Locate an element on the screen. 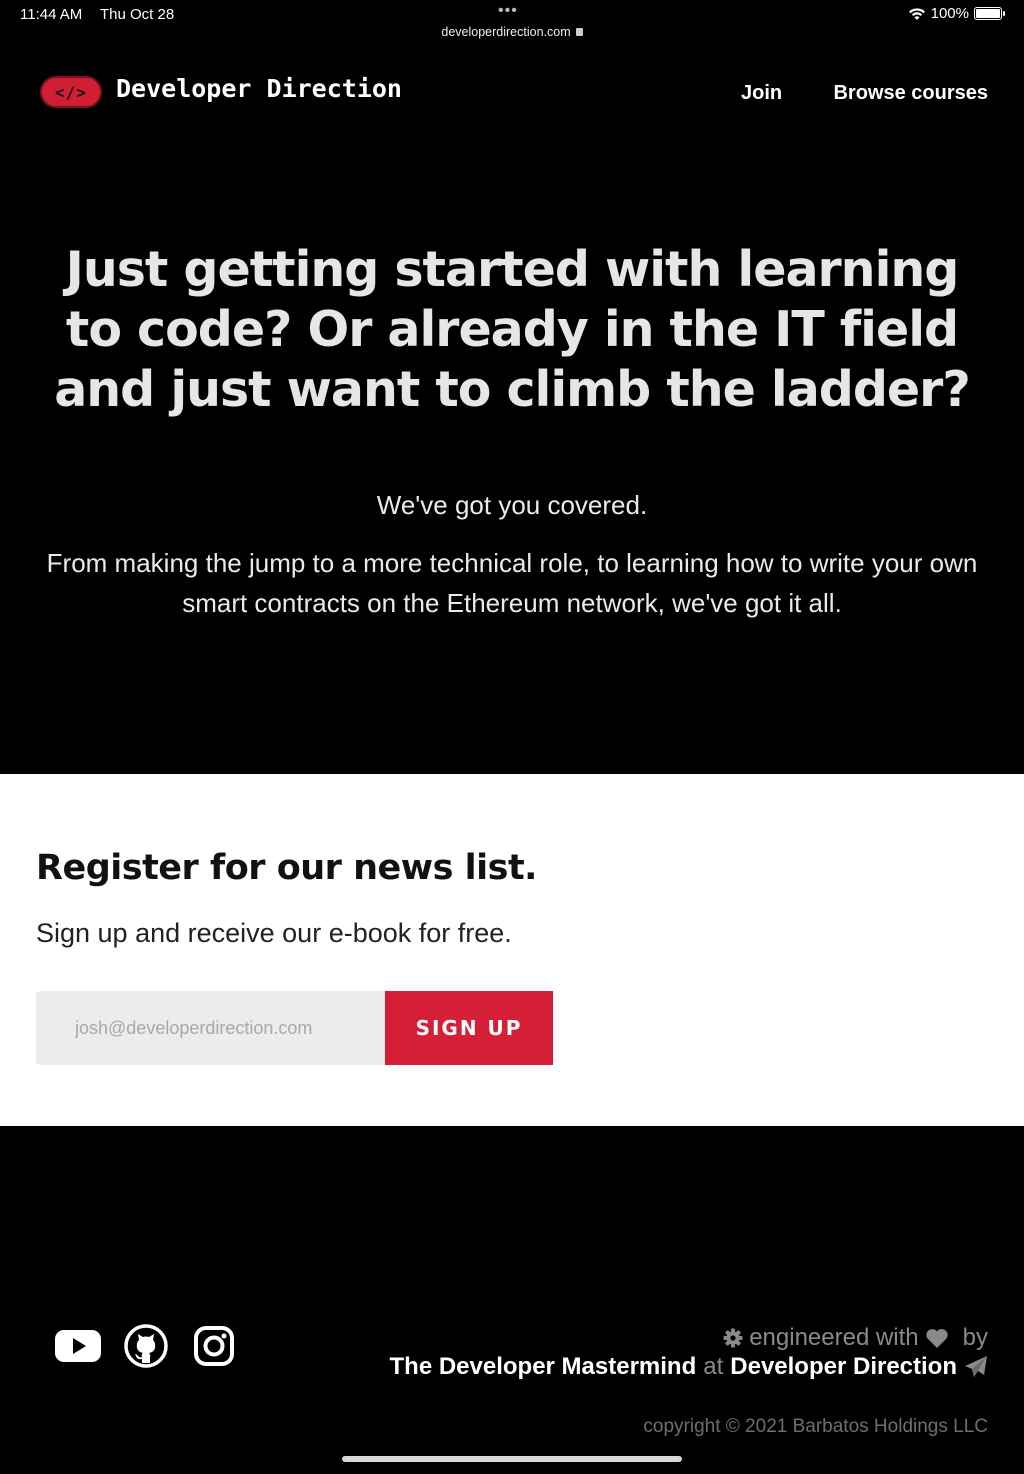  social-links is located at coordinates (146, 1346).